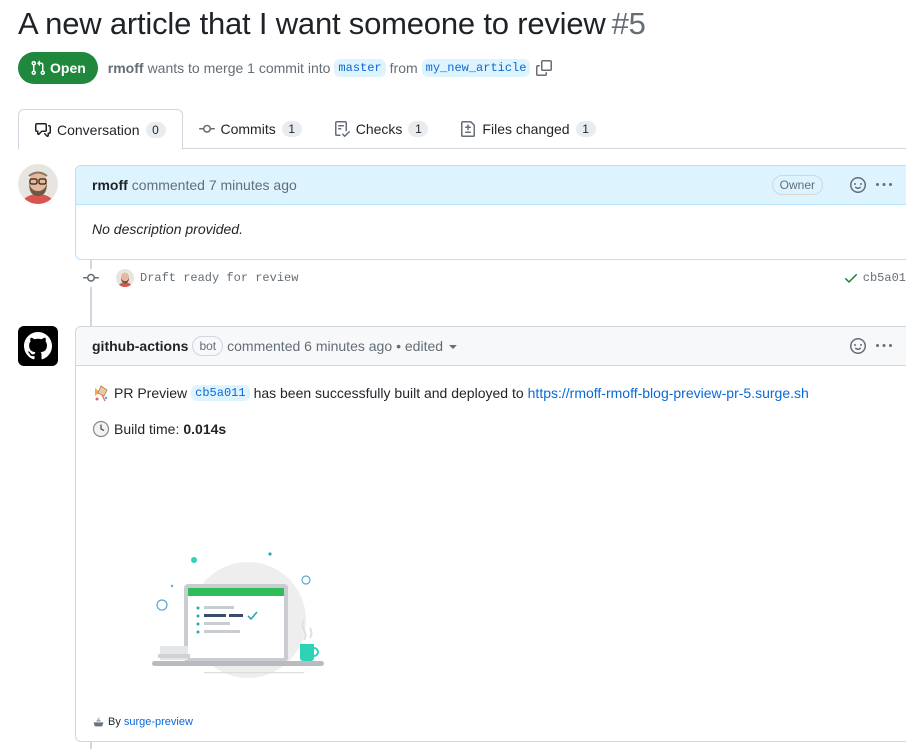  I want to click on comment-author: github-actions, so click(140, 346).